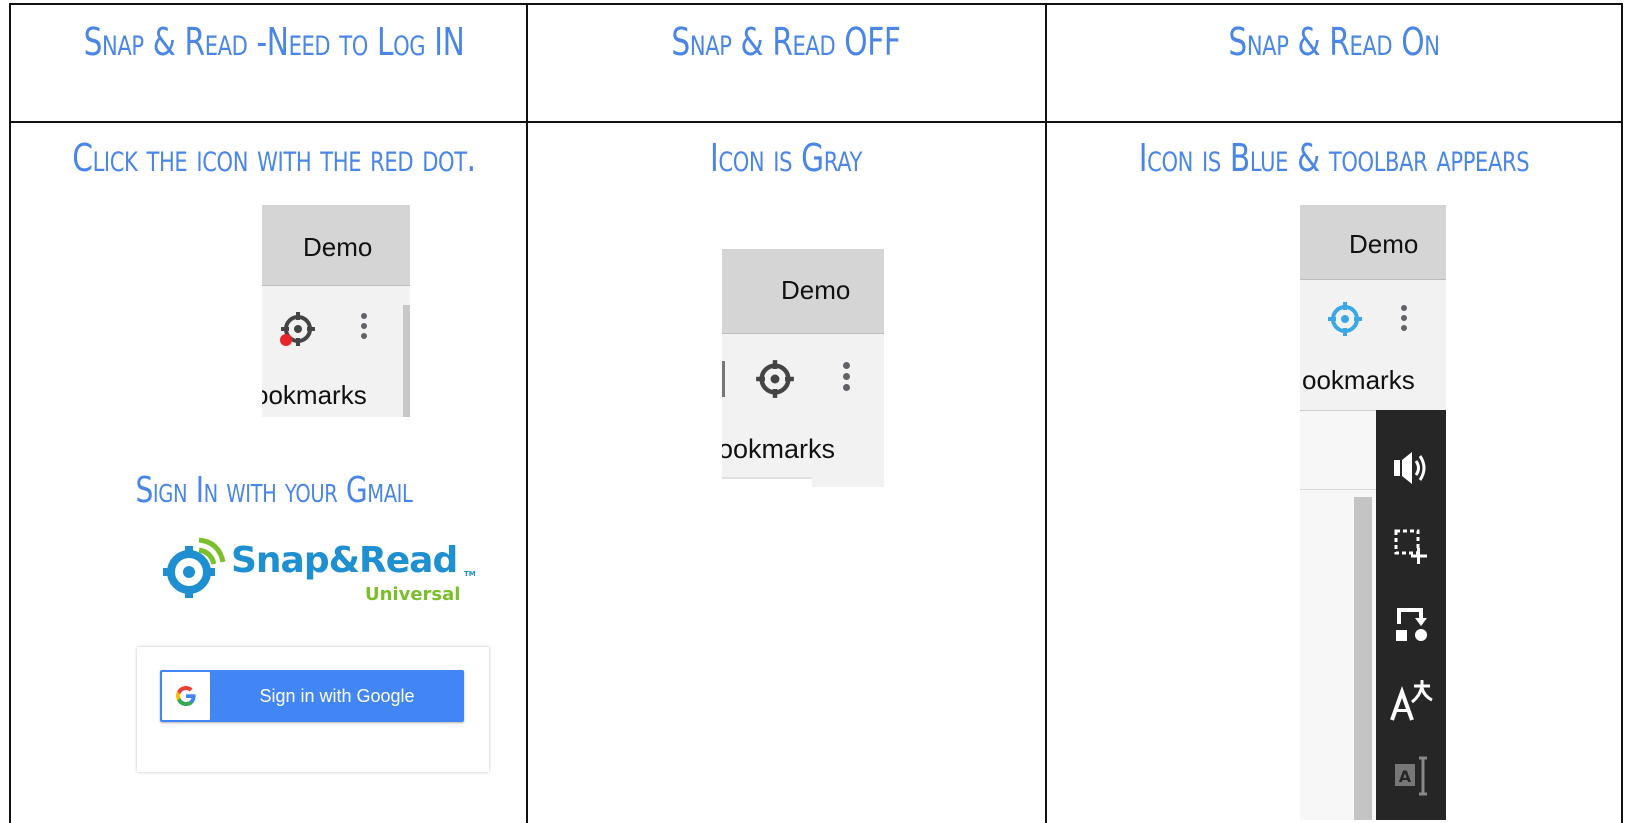 The image size is (1627, 823). Describe the element at coordinates (1411, 624) in the screenshot. I see `reading-order-icon` at that location.